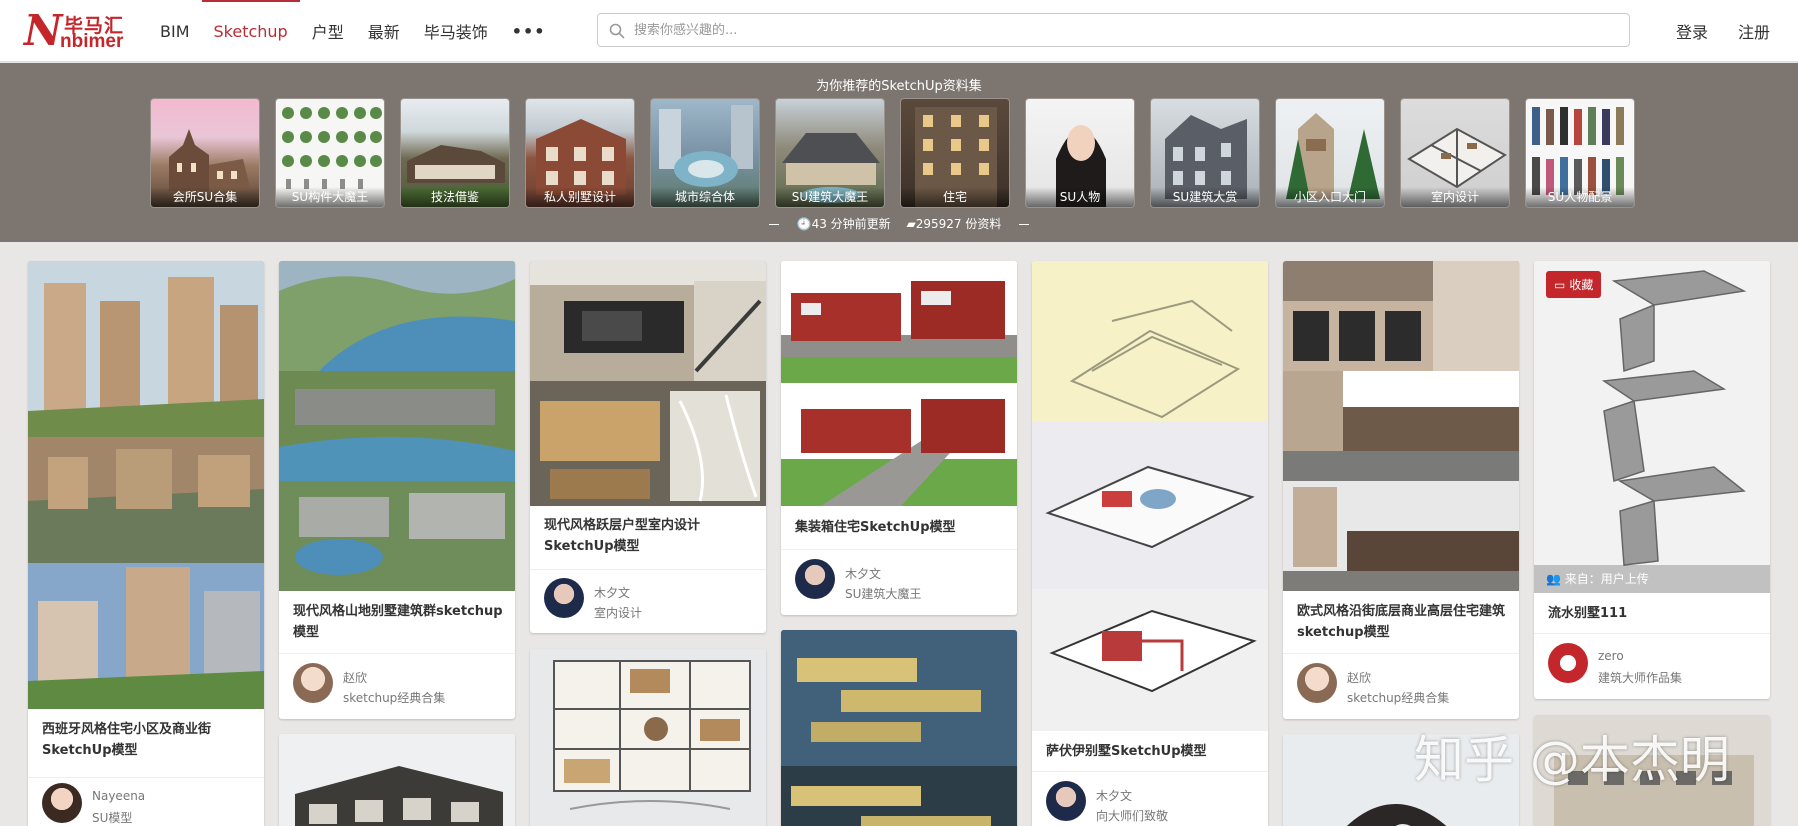 This screenshot has width=1798, height=826. Describe the element at coordinates (618, 612) in the screenshot. I see `card-collection: 室内设计` at that location.